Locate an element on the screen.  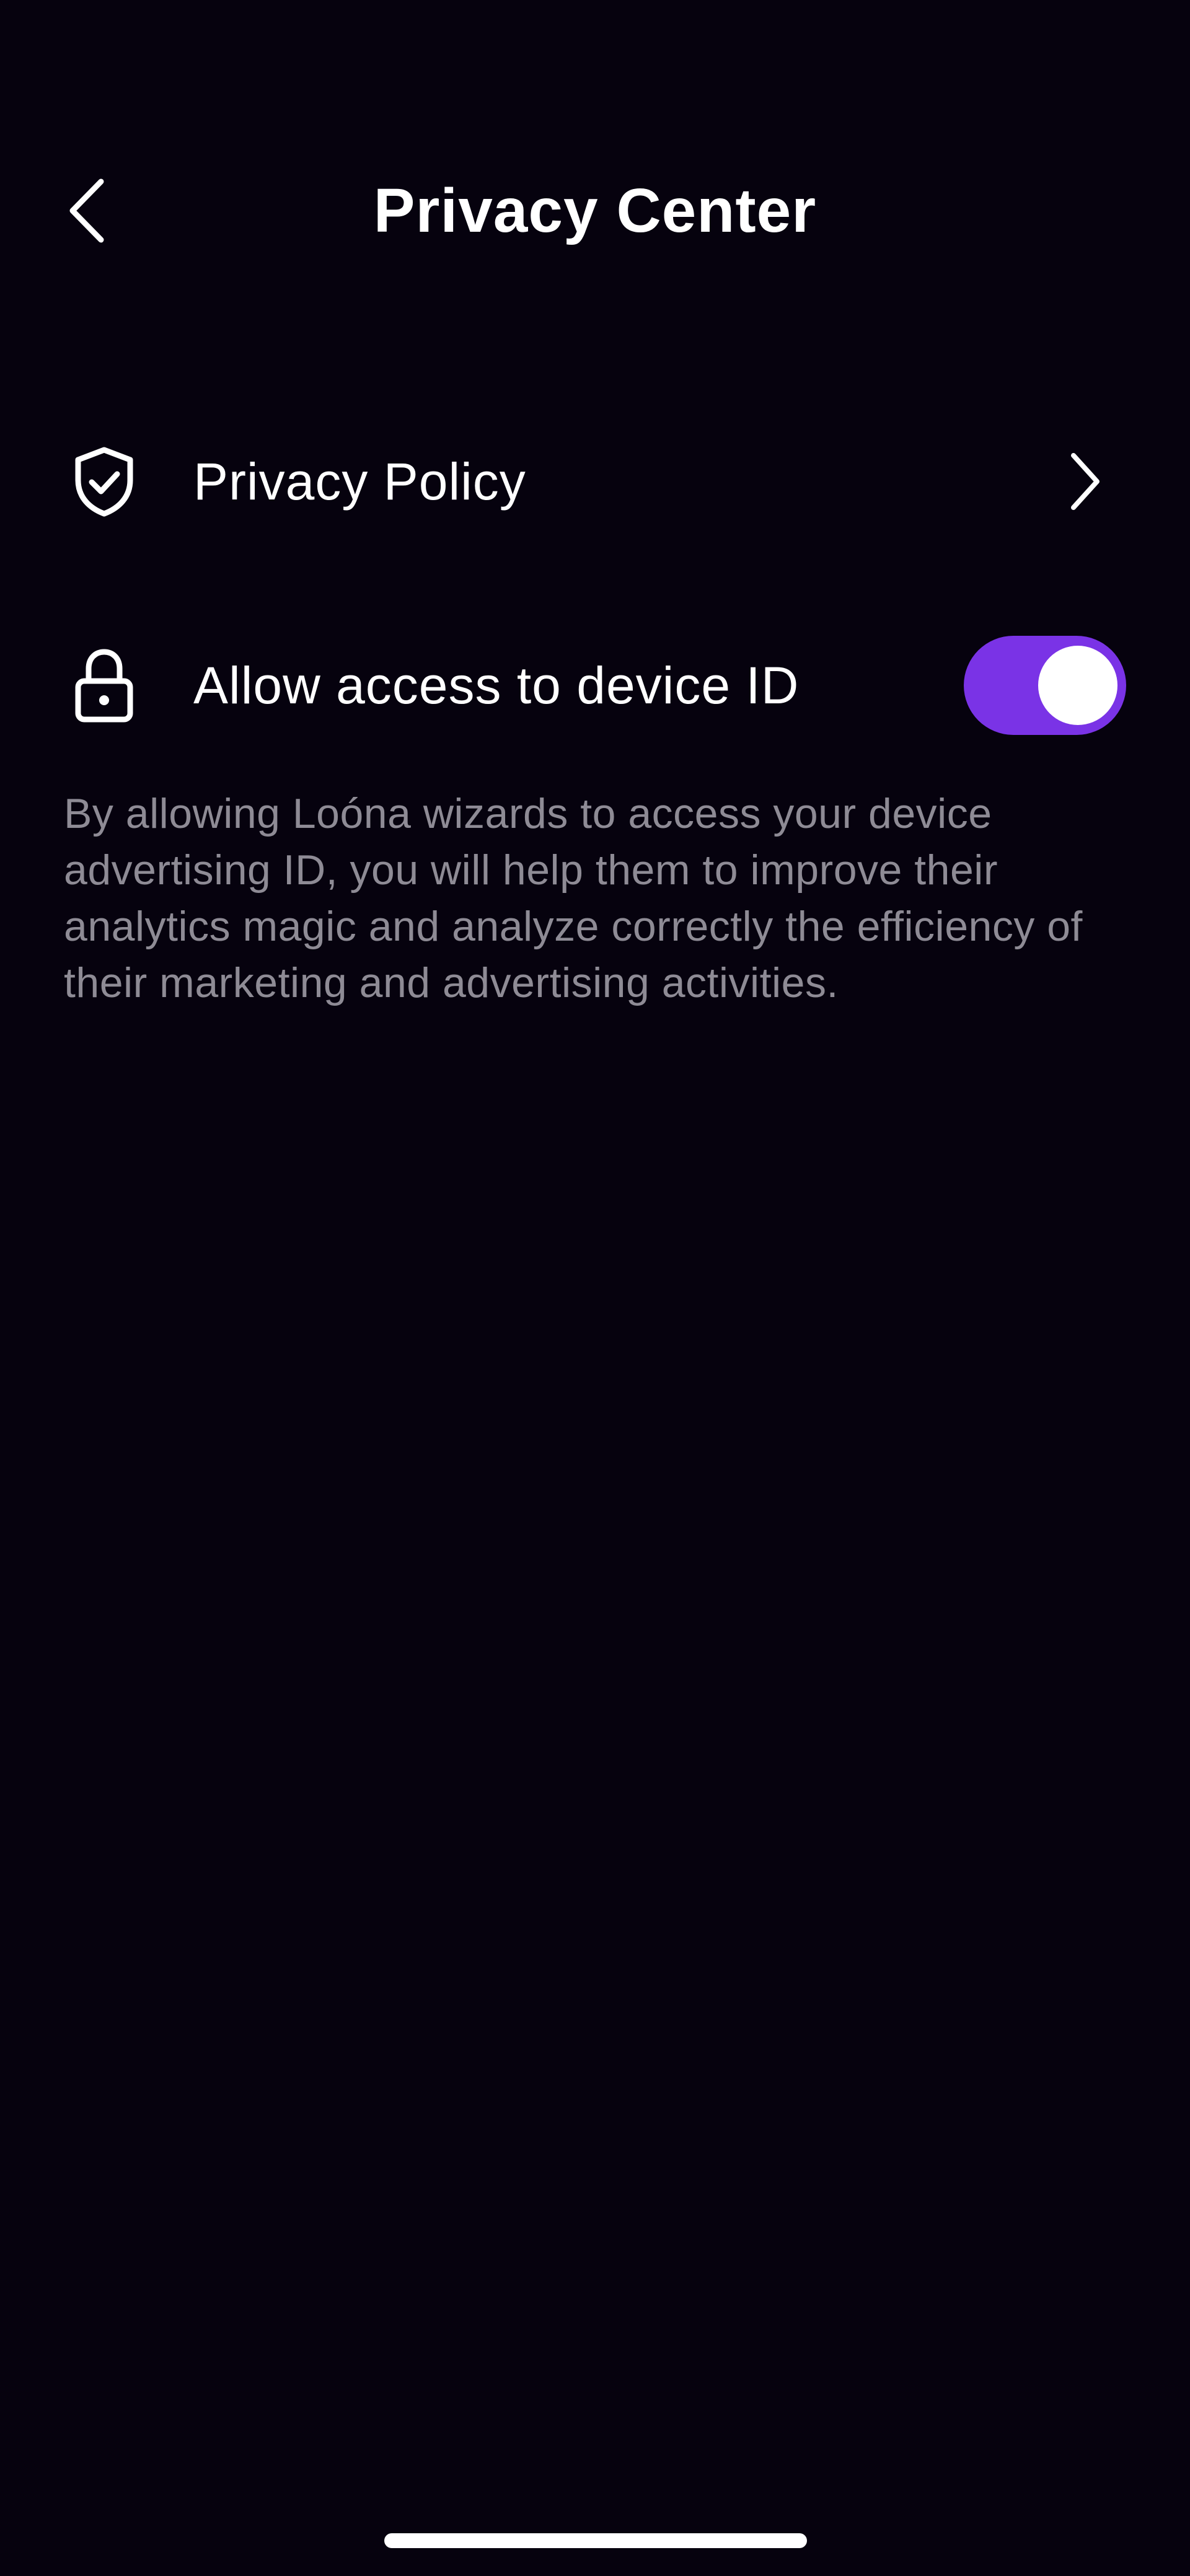
header: Privacy Center is located at coordinates (595, 211).